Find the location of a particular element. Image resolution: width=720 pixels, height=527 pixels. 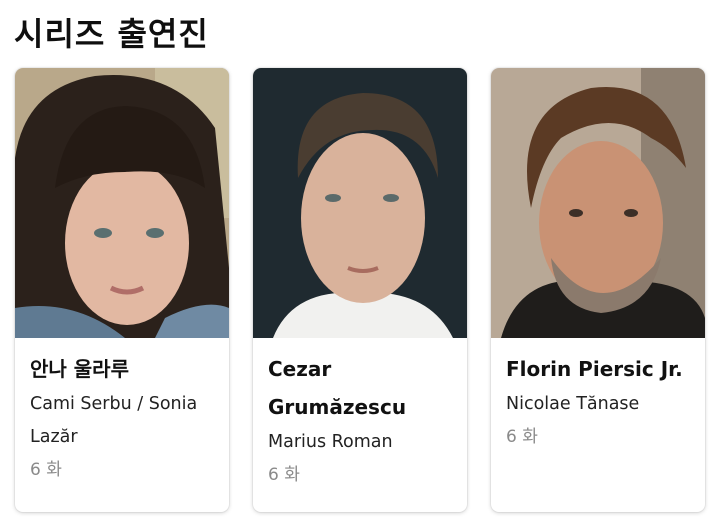

section-title: 시리즈 출연진 is located at coordinates (111, 34).